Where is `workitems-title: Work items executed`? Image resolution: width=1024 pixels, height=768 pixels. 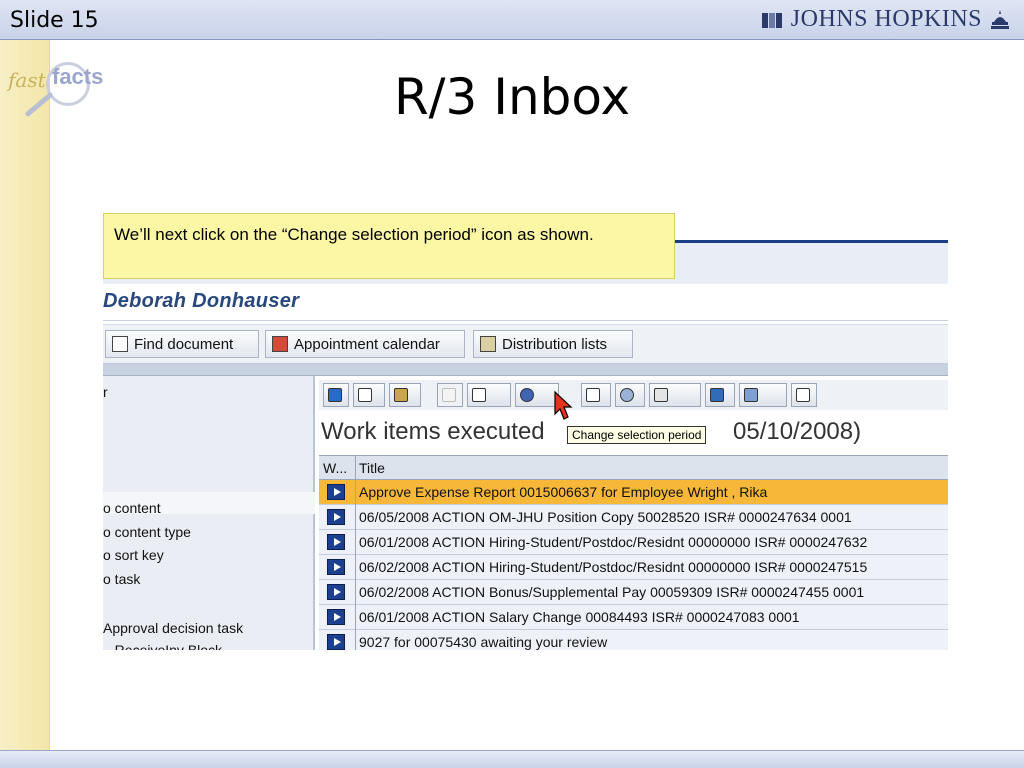
workitems-title: Work items executed is located at coordinates (433, 431).